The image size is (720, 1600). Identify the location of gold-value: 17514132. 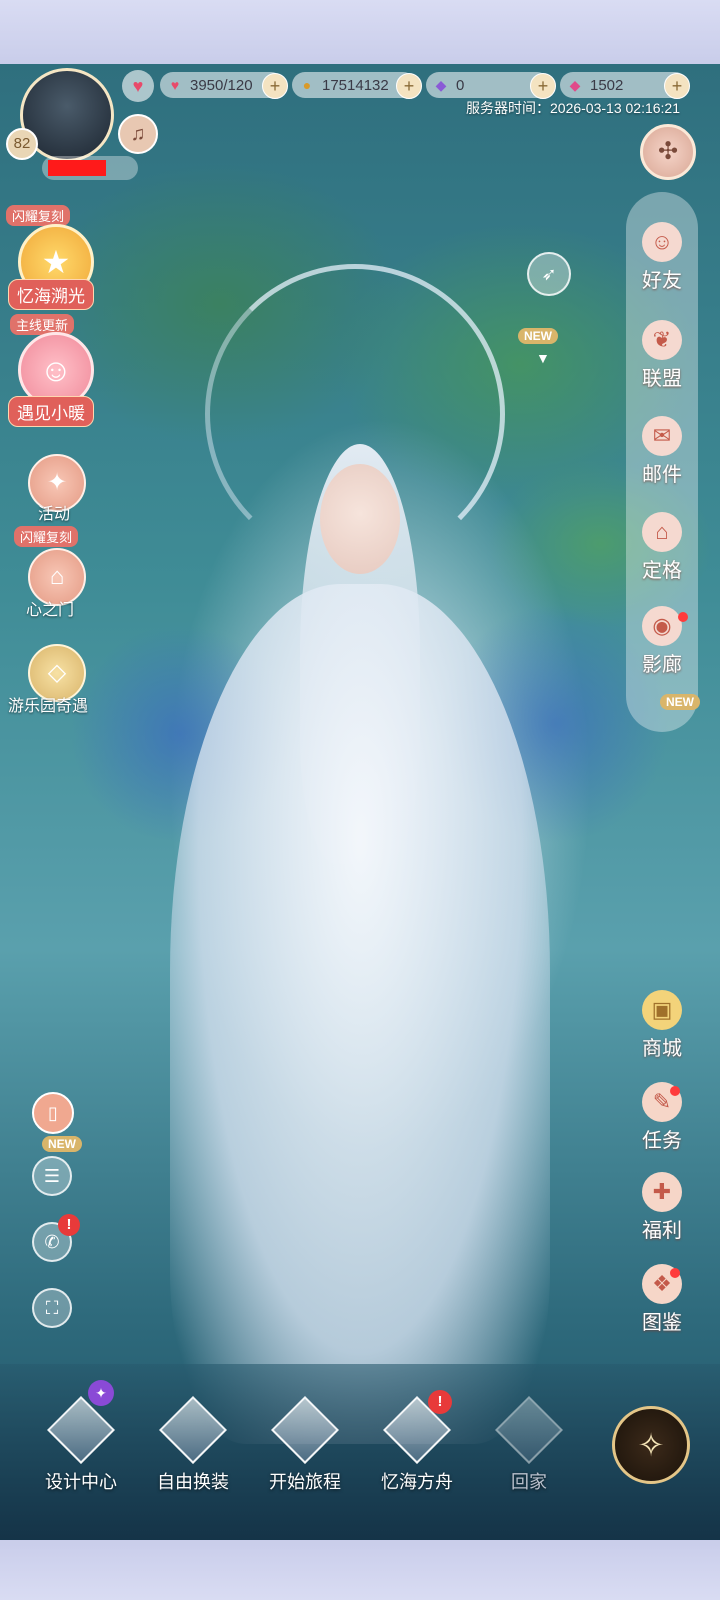
(355, 85).